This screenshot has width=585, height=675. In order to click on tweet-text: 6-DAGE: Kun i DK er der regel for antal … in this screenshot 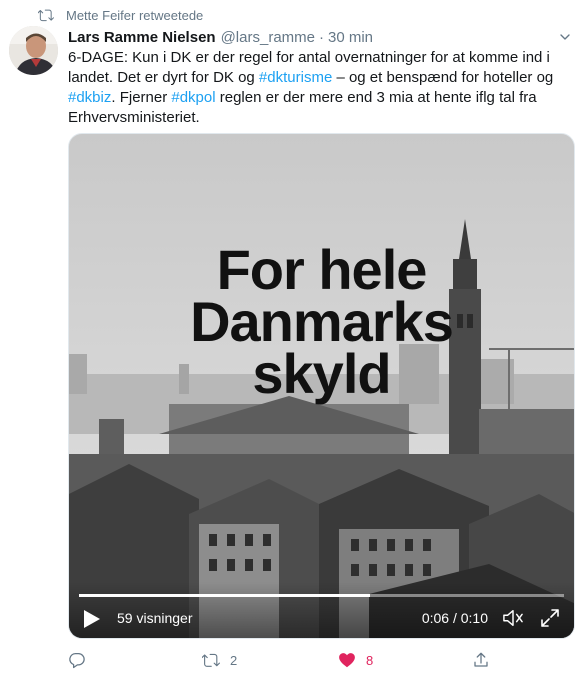, I will do `click(320, 88)`.